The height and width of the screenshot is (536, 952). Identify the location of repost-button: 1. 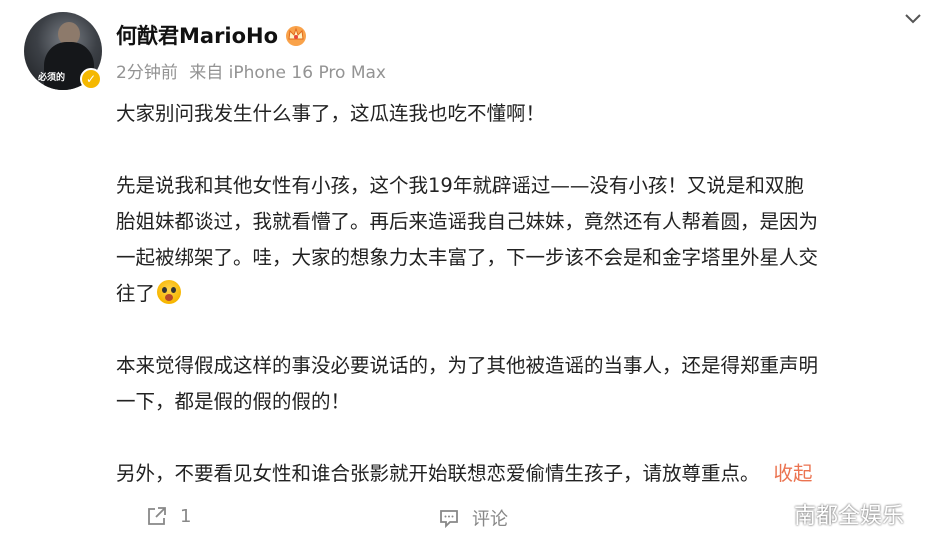
(168, 516).